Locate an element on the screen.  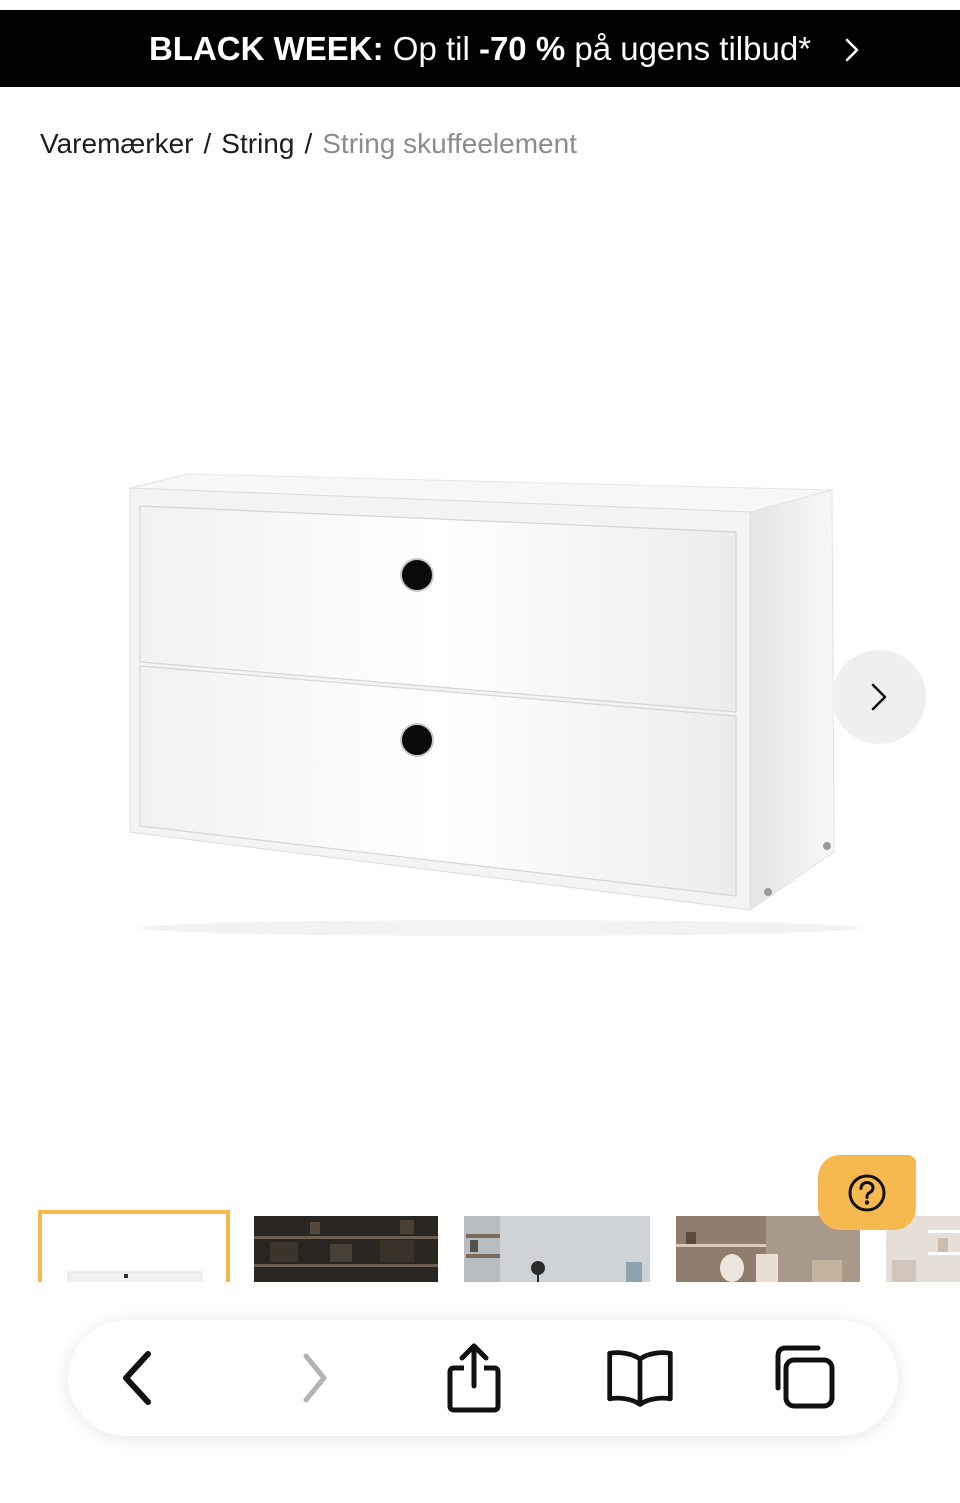
bookmarks-icon is located at coordinates (640, 1378).